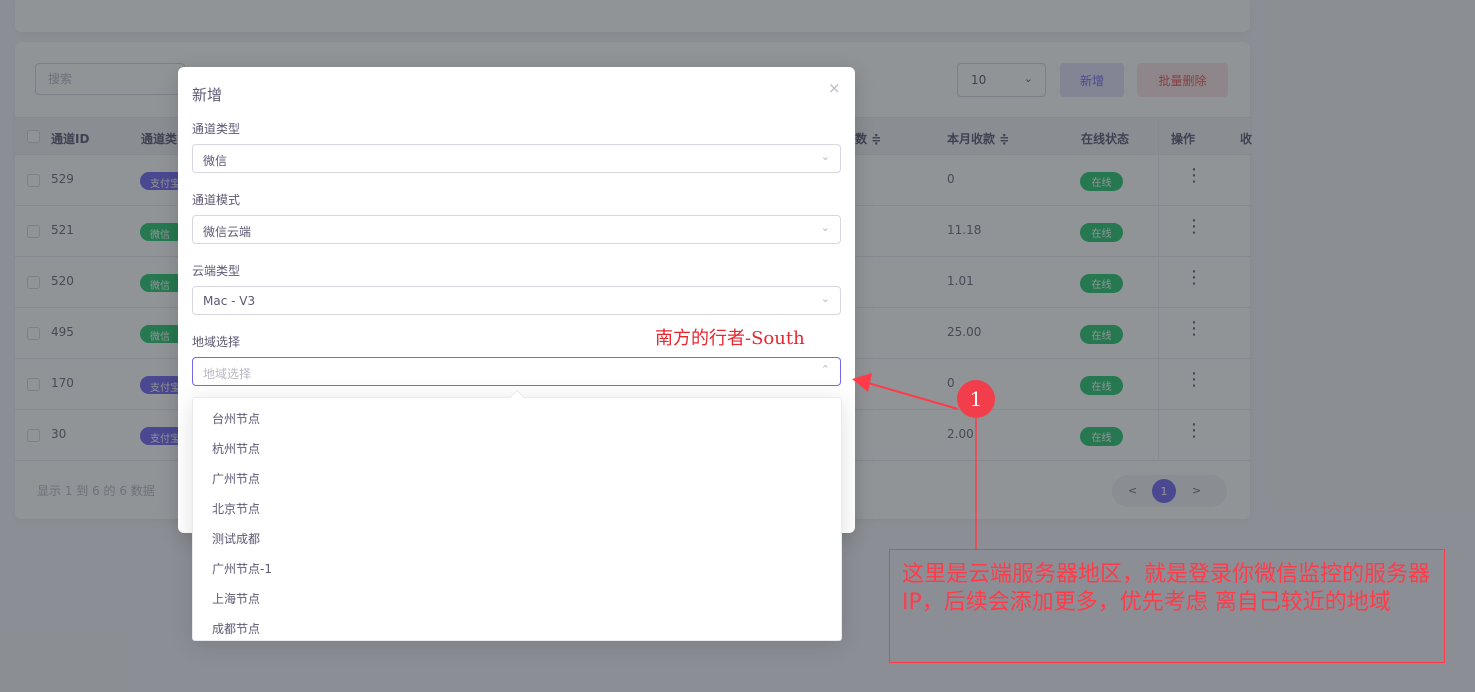  I want to click on step-number-badge: 1, so click(976, 399).